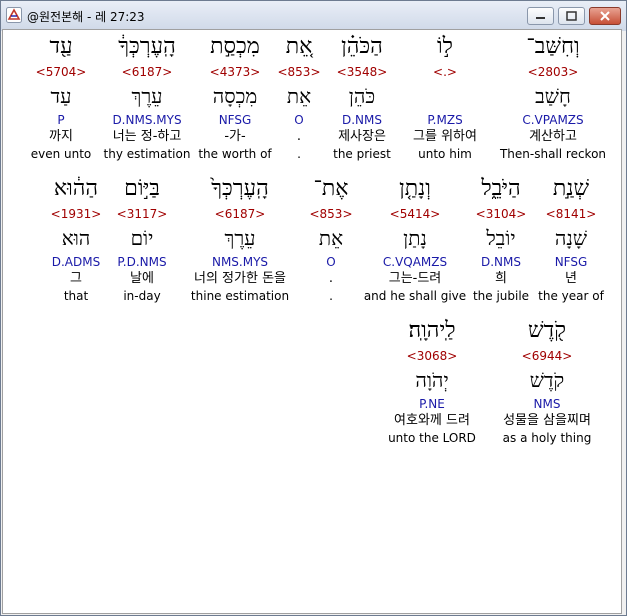 This screenshot has height=616, width=627. I want to click on lemma: הוּא, so click(76, 238).